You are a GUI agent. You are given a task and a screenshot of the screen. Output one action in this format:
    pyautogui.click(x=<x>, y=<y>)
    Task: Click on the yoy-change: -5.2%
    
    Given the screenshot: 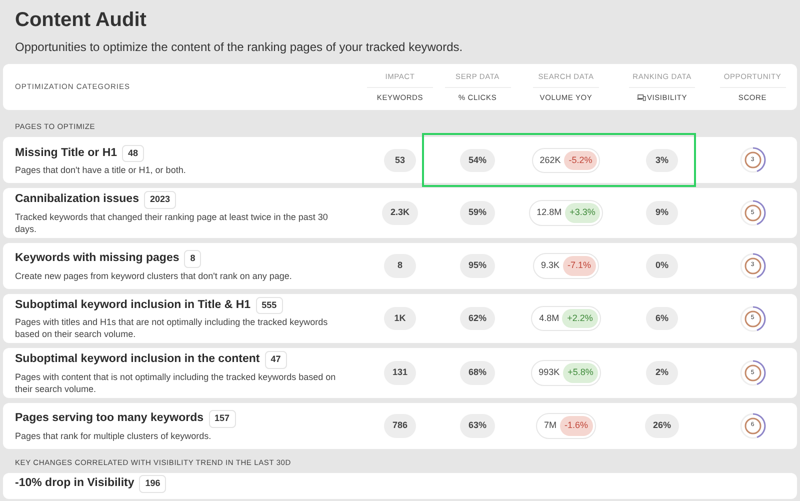 What is the action you would take?
    pyautogui.click(x=581, y=160)
    